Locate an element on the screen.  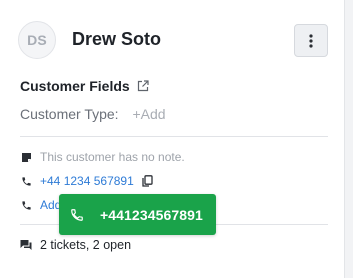
divider is located at coordinates (174, 136).